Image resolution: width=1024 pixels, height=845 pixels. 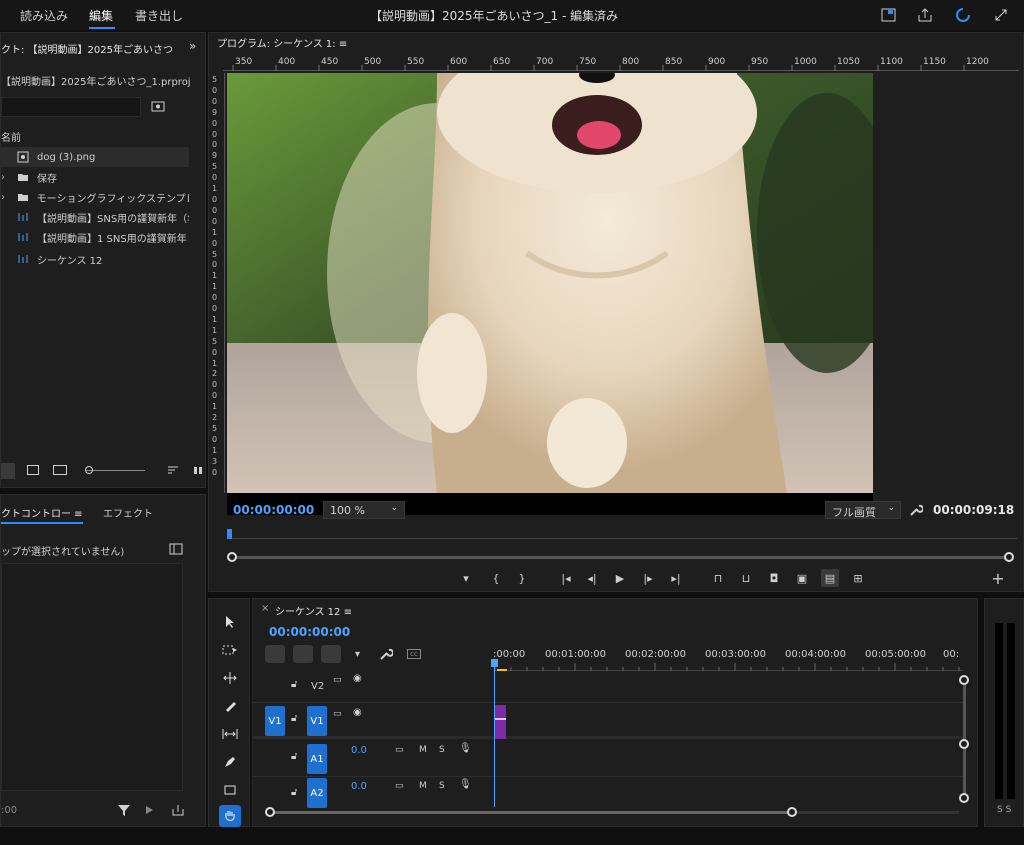 What do you see at coordinates (830, 578) in the screenshot?
I see `safe-margins-icon: ▤` at bounding box center [830, 578].